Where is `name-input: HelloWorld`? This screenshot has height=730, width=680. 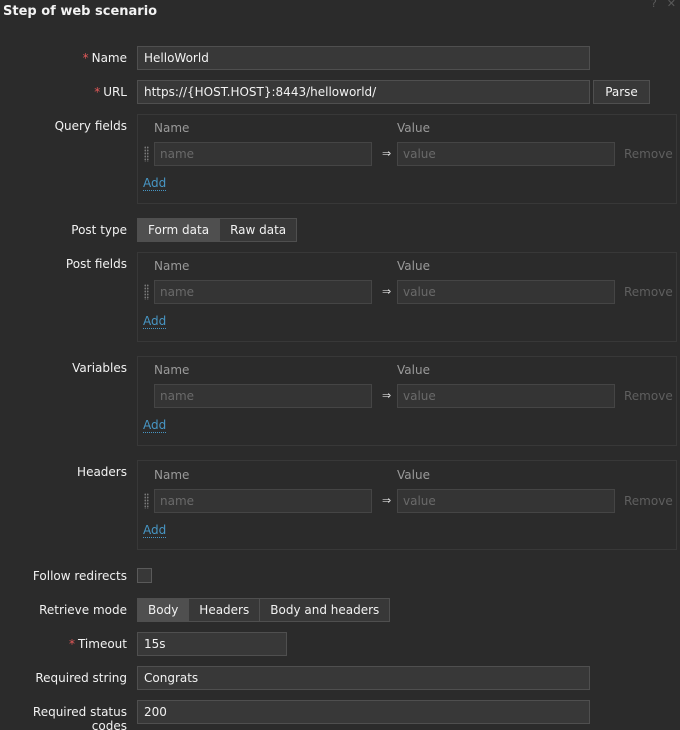
name-input: HelloWorld is located at coordinates (363, 58).